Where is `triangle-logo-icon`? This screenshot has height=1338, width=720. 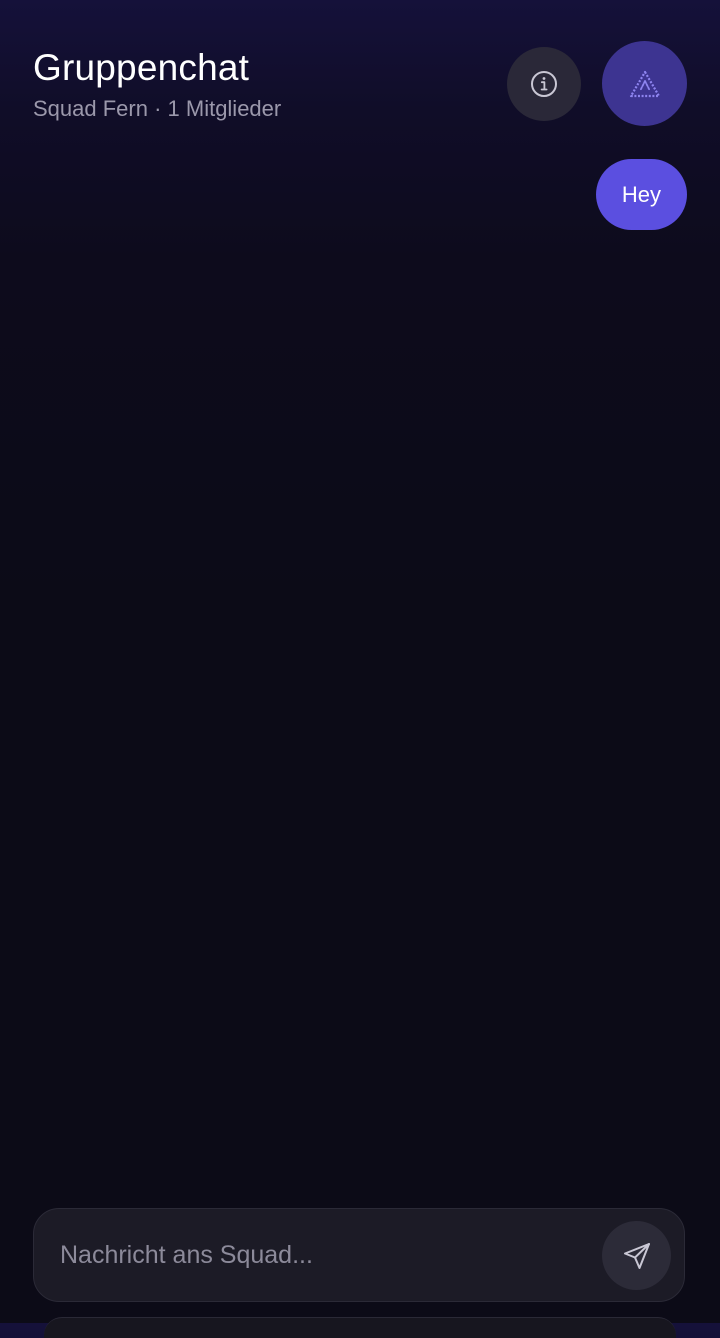 triangle-logo-icon is located at coordinates (644, 83).